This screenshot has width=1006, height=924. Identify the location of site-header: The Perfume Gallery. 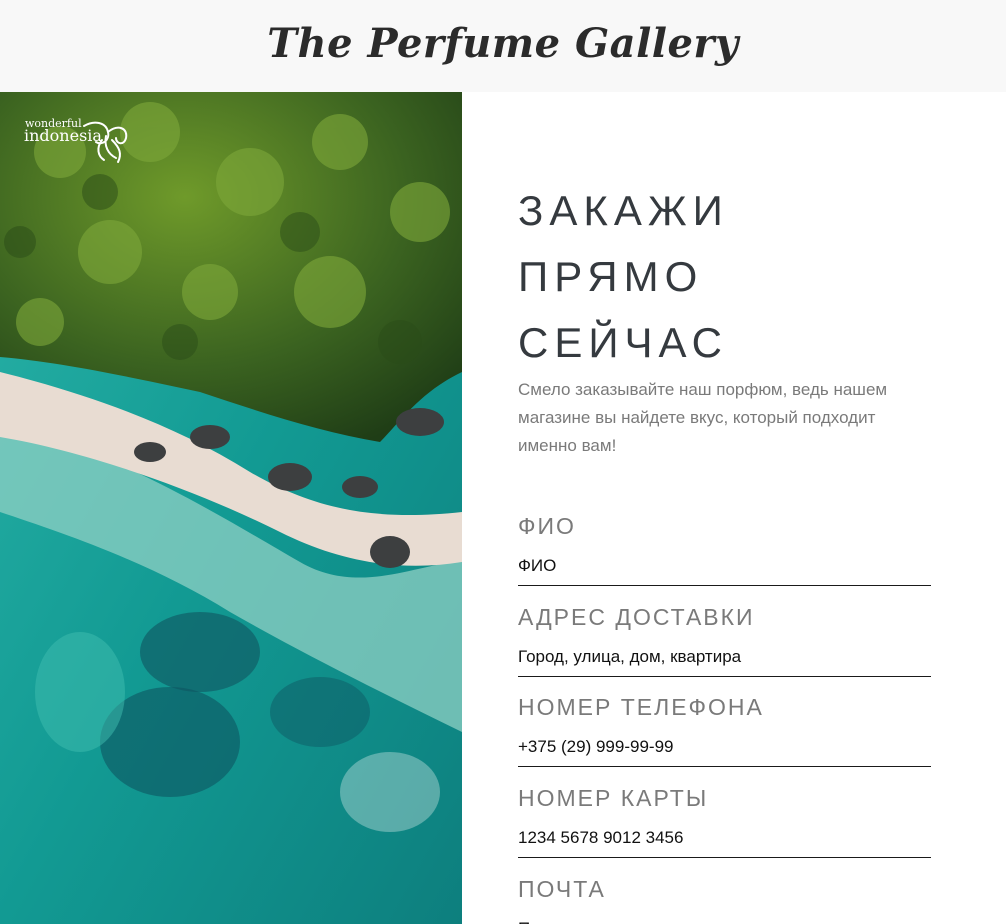
(503, 46).